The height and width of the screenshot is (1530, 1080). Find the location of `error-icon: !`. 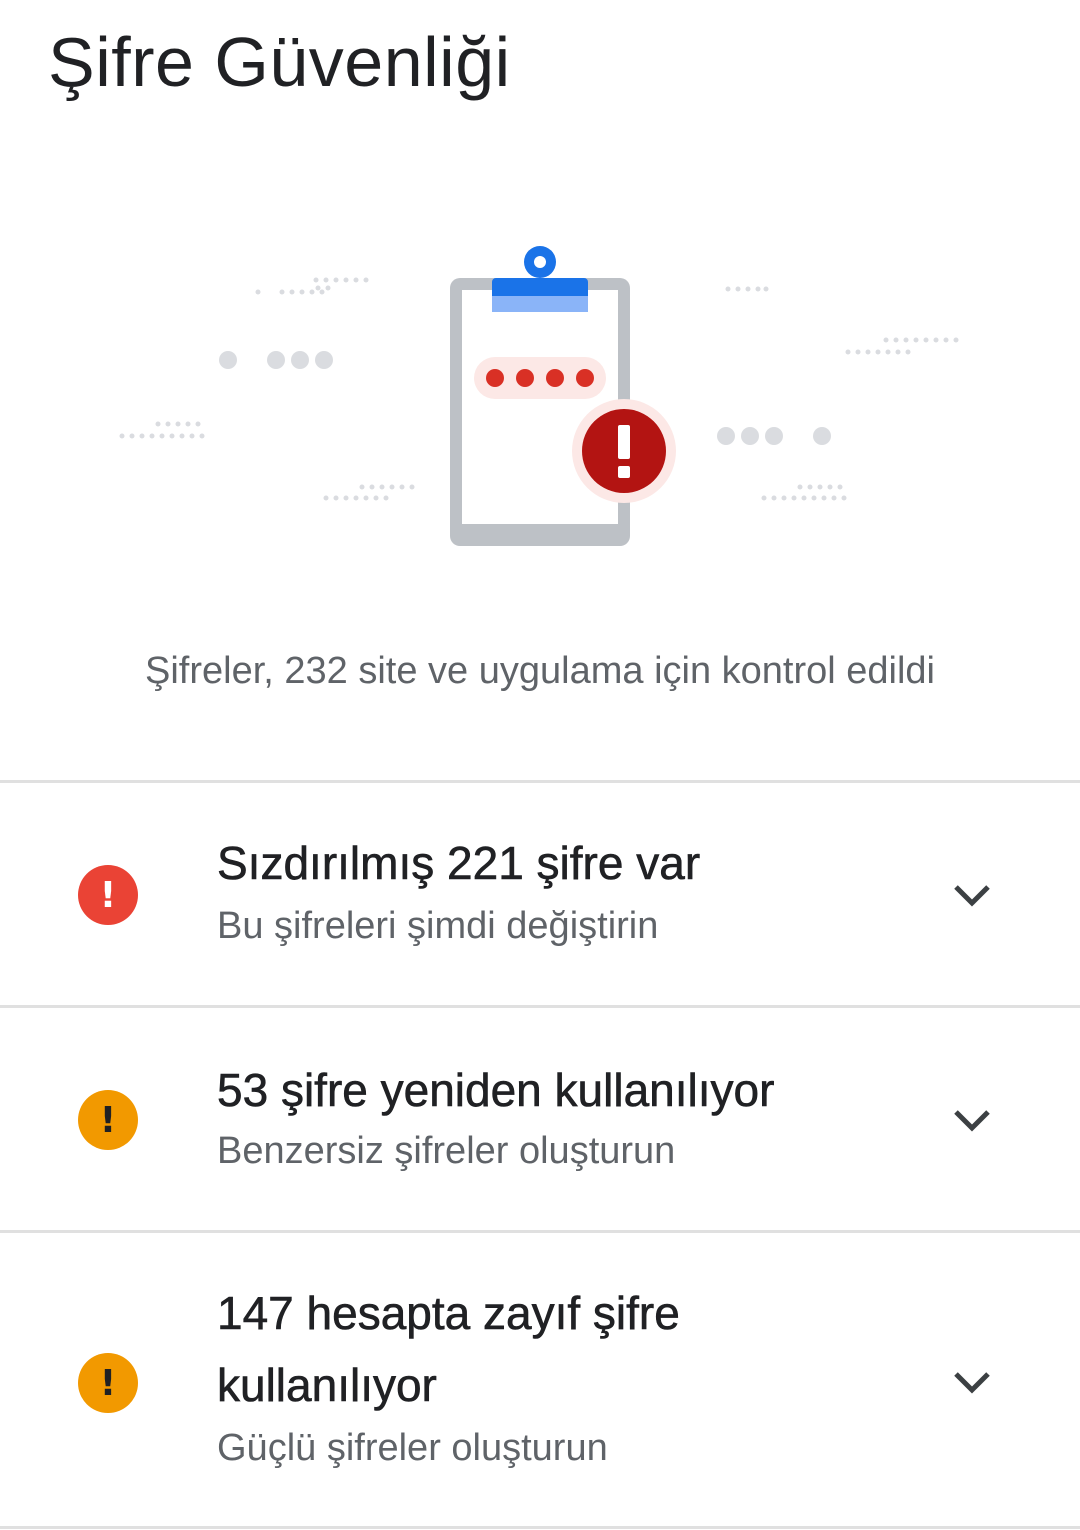

error-icon: ! is located at coordinates (108, 895).